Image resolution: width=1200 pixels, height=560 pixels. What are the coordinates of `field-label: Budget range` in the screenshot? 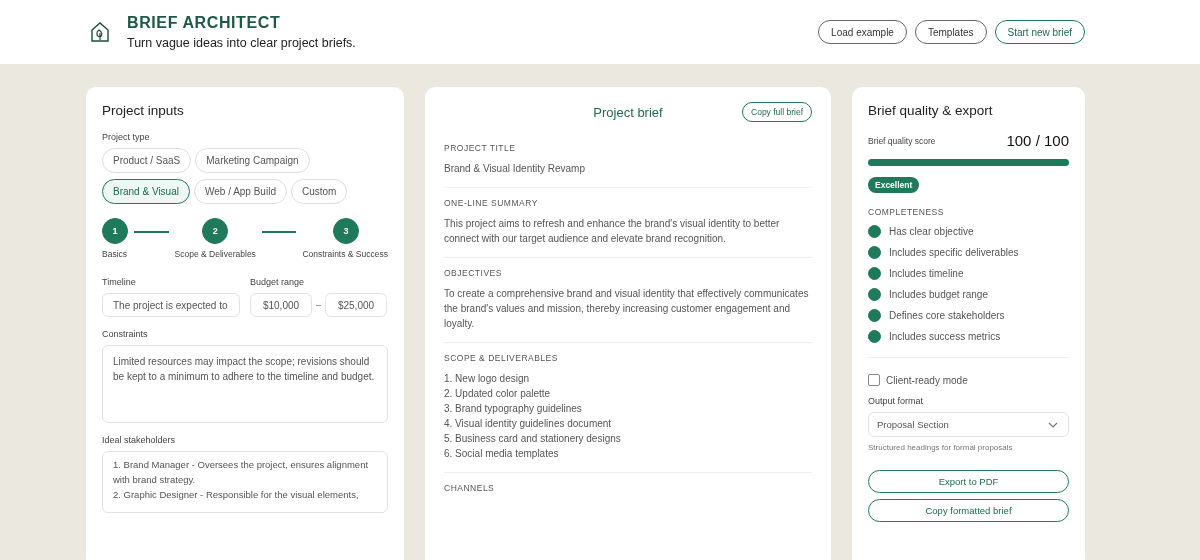 It's located at (278, 282).